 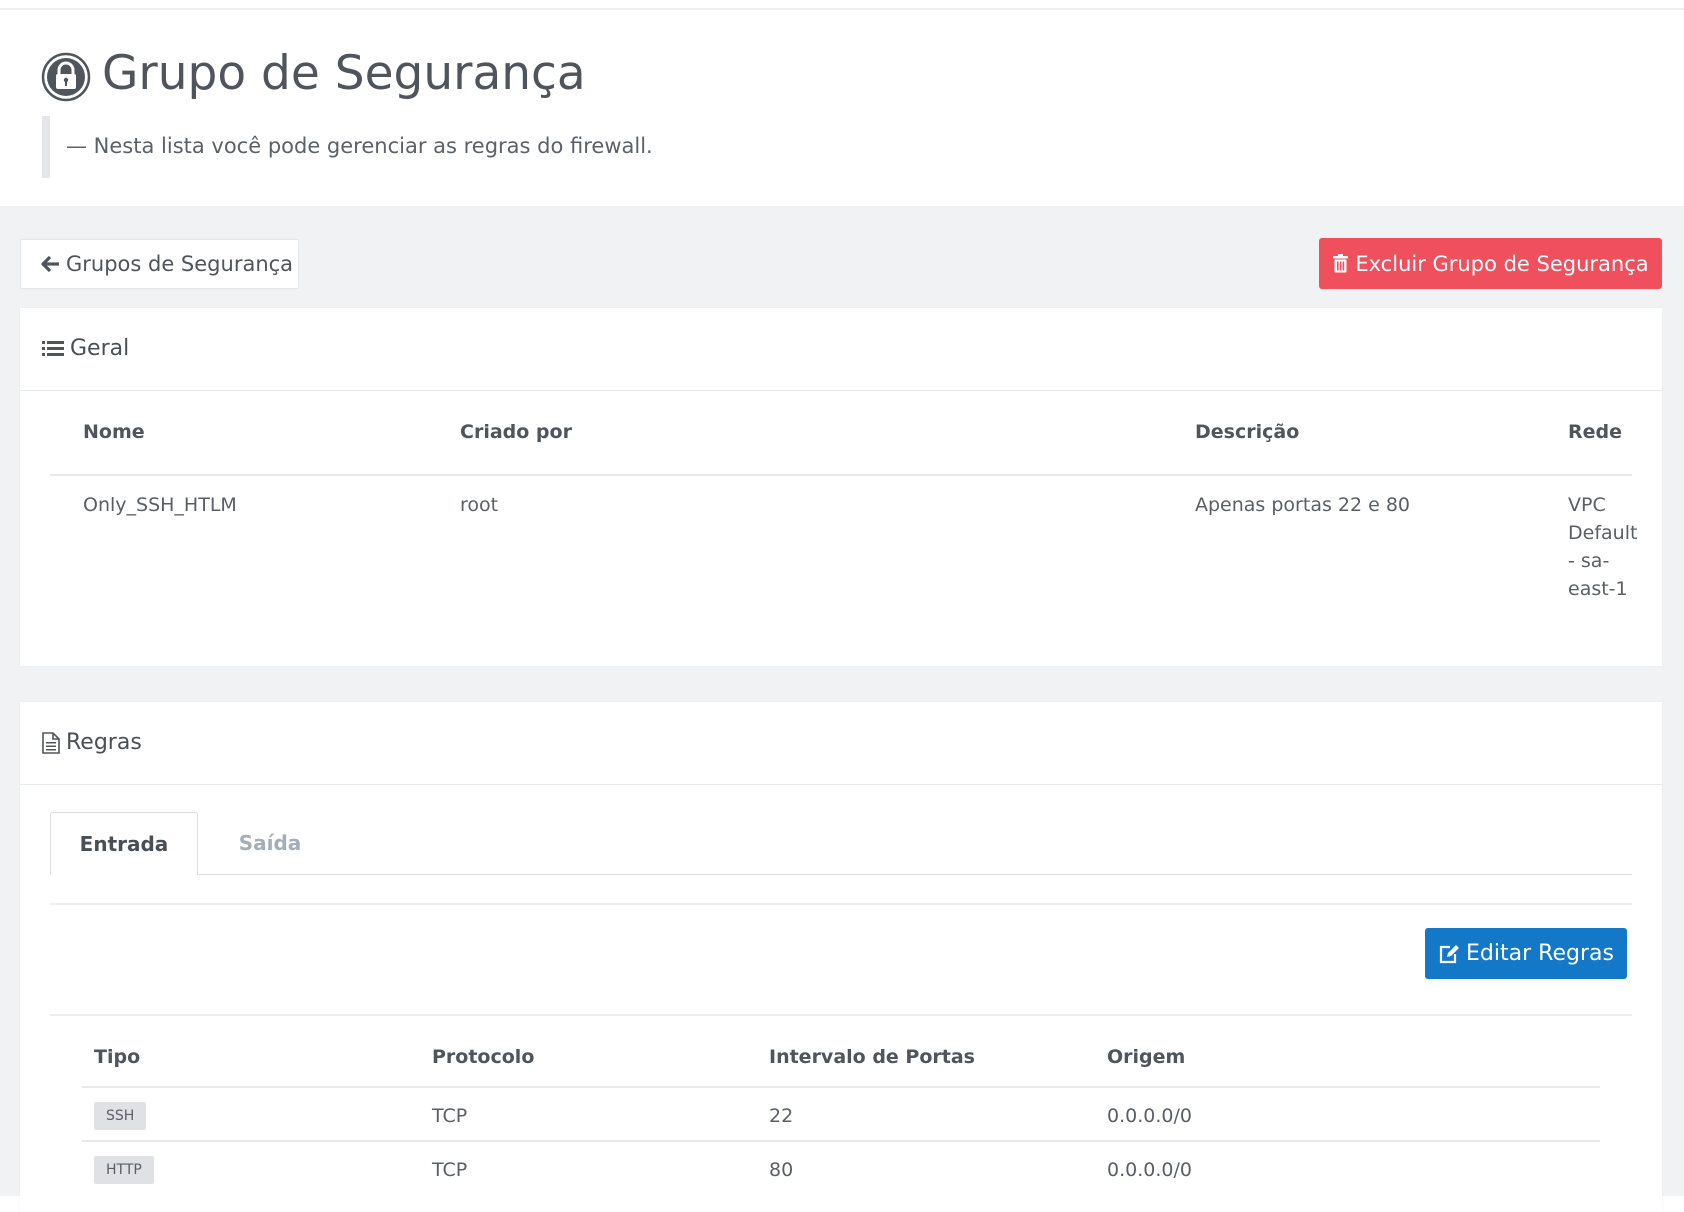 I want to click on column-header-criado-por: Criado por, so click(x=516, y=432).